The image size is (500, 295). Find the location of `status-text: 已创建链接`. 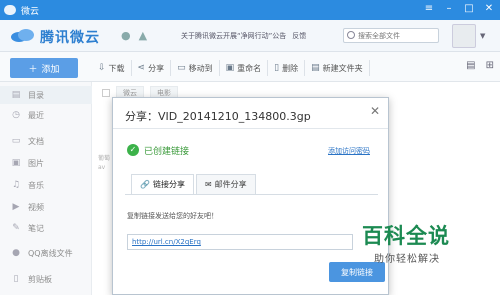

status-text: 已创建链接 is located at coordinates (167, 152).